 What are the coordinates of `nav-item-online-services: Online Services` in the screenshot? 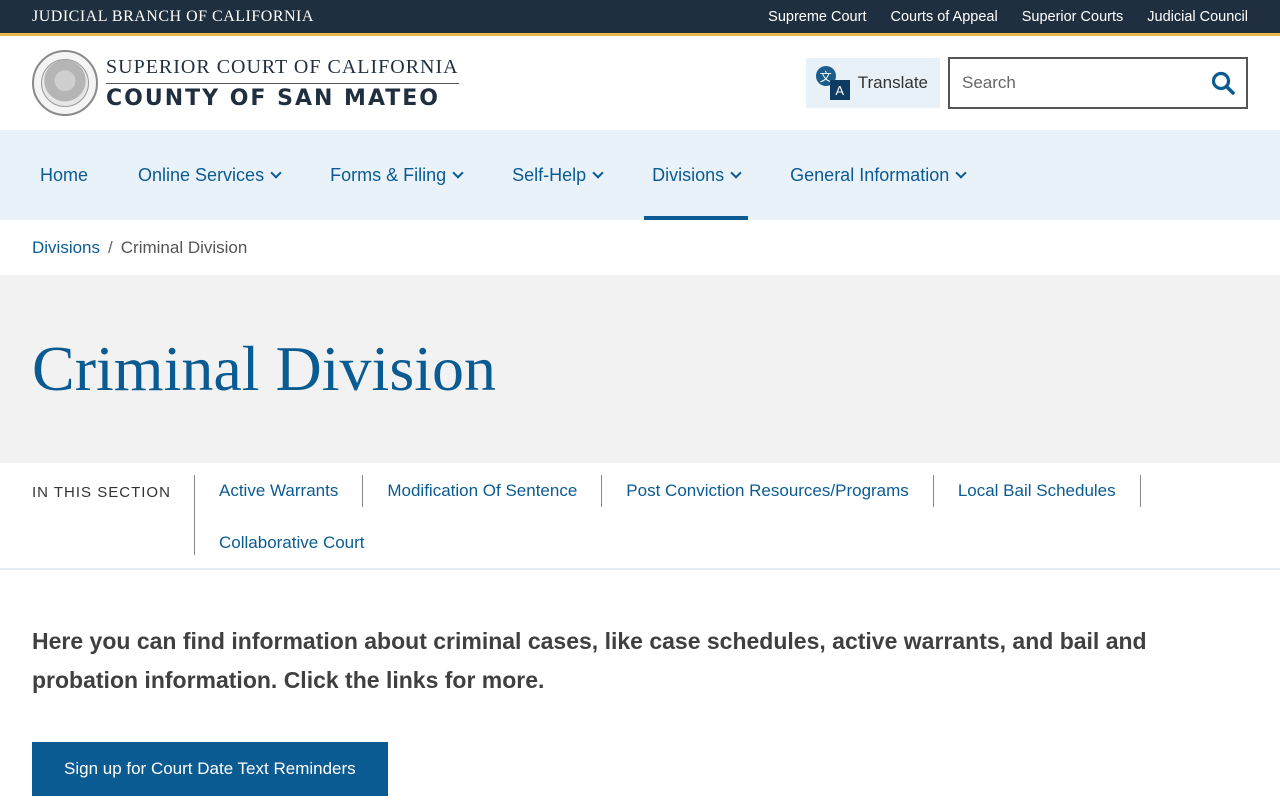 It's located at (209, 175).